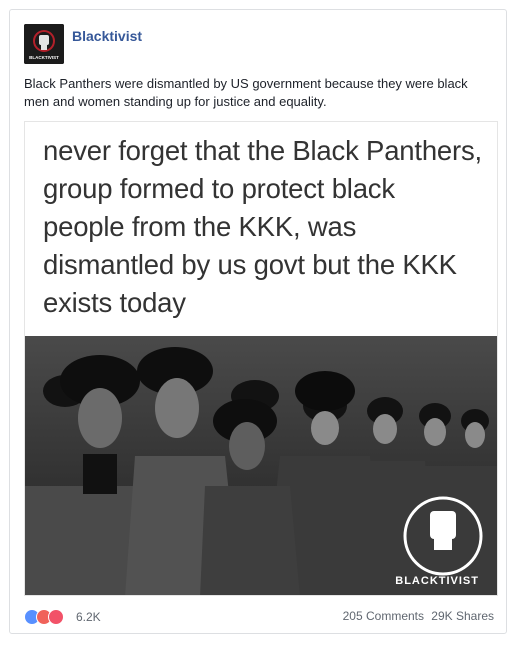  I want to click on page-avatar: BLACKTIVIST, so click(44, 44).